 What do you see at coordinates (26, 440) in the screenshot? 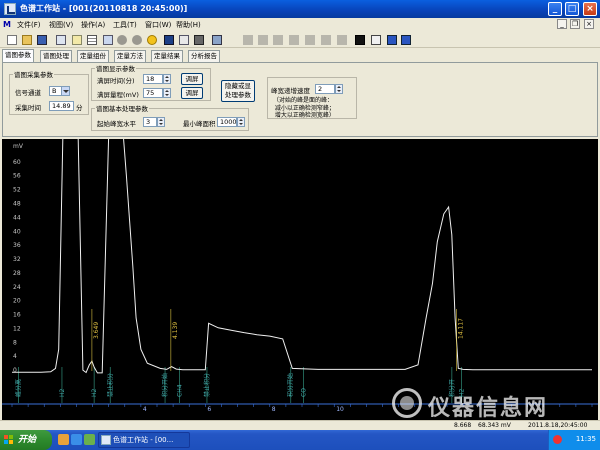
I see `start-button: 开始` at bounding box center [26, 440].